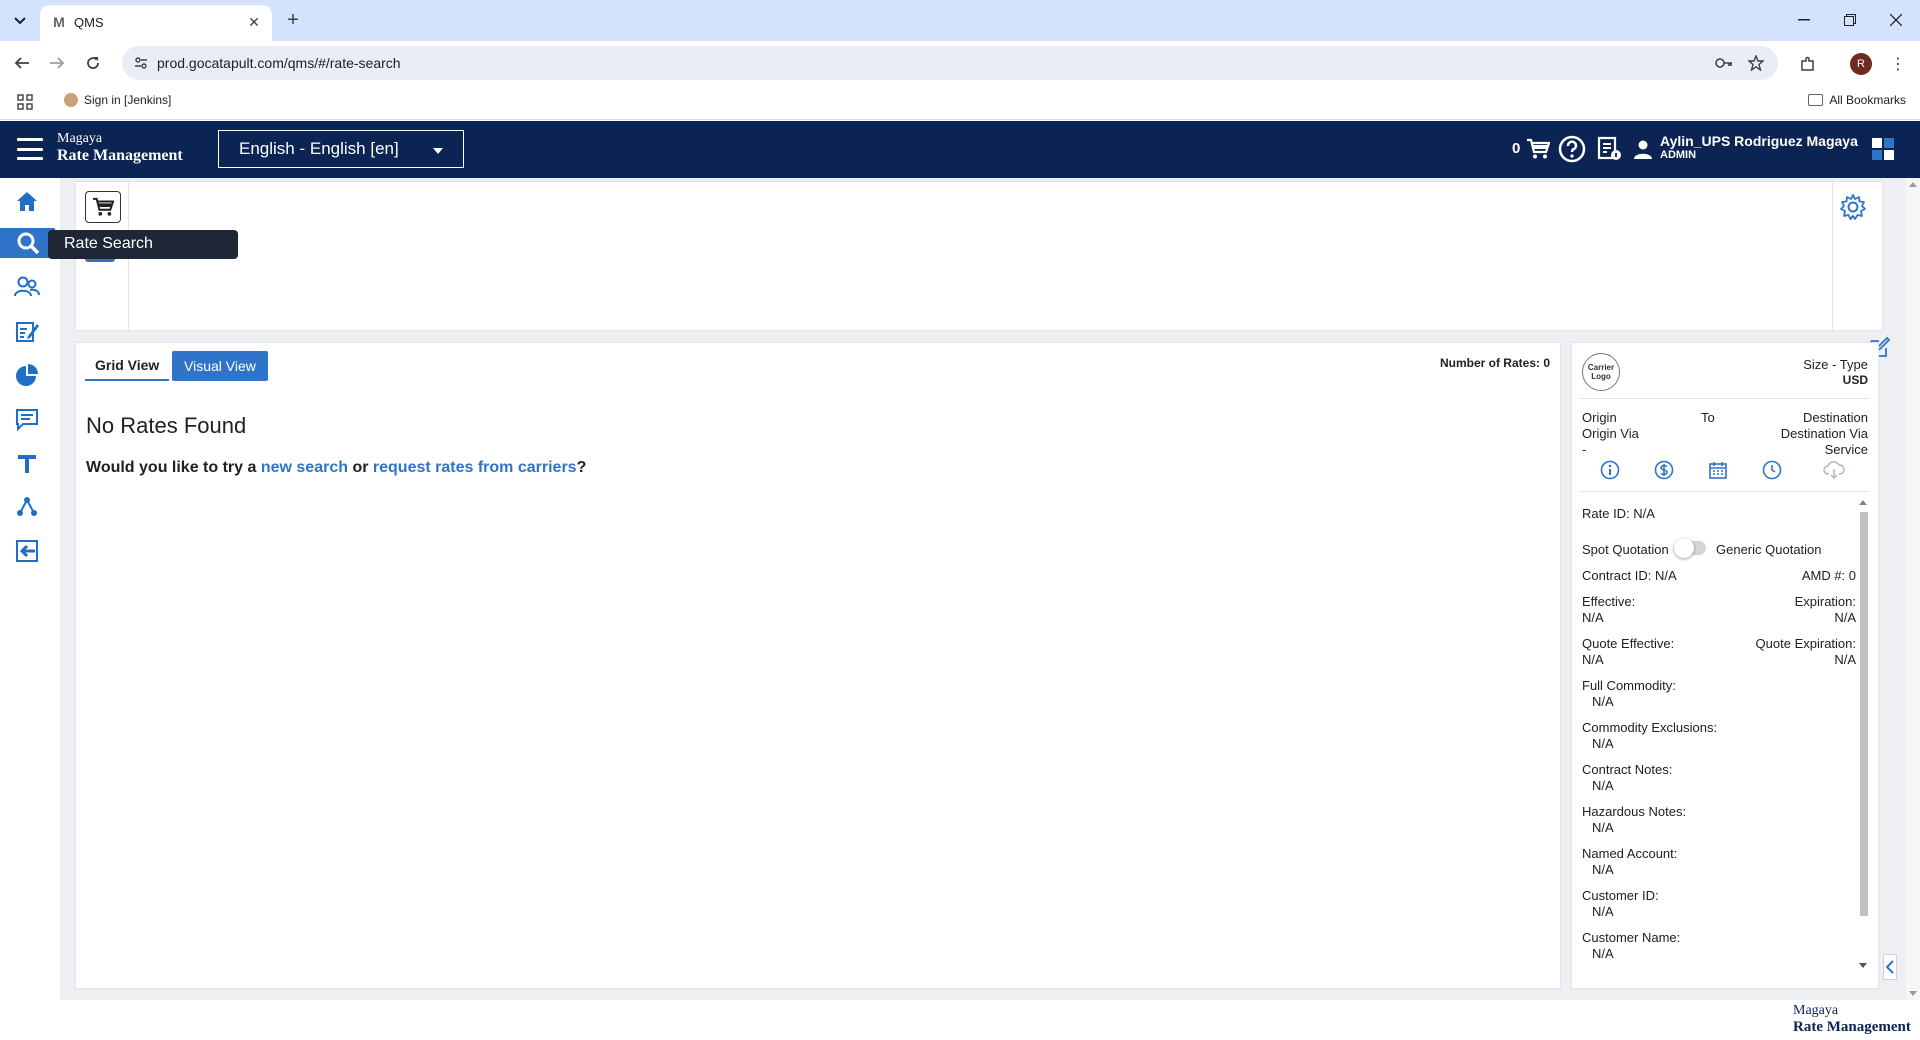 The width and height of the screenshot is (1920, 1040). What do you see at coordinates (1808, 64) in the screenshot?
I see `extensions-icon` at bounding box center [1808, 64].